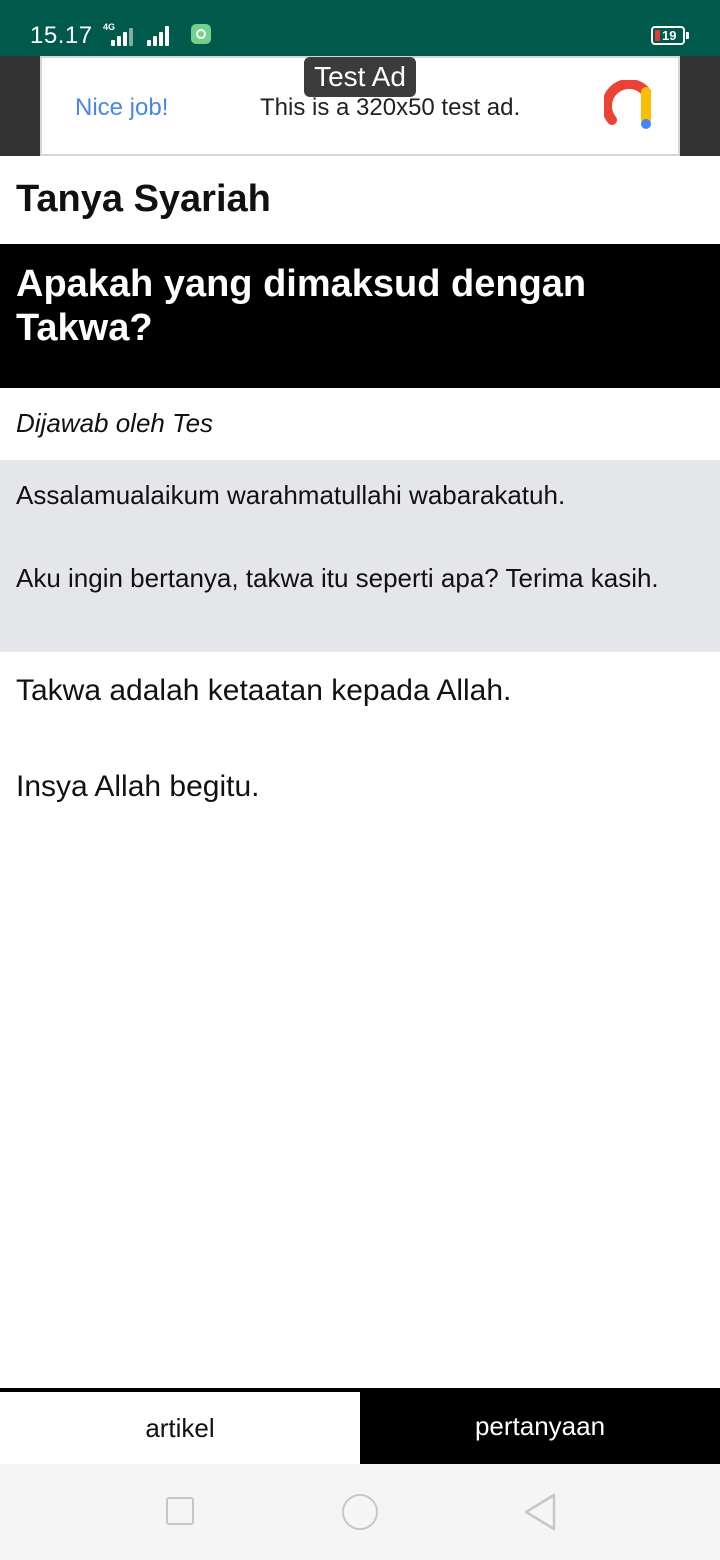 The height and width of the screenshot is (1560, 720). What do you see at coordinates (201, 34) in the screenshot?
I see `notification-app-icon` at bounding box center [201, 34].